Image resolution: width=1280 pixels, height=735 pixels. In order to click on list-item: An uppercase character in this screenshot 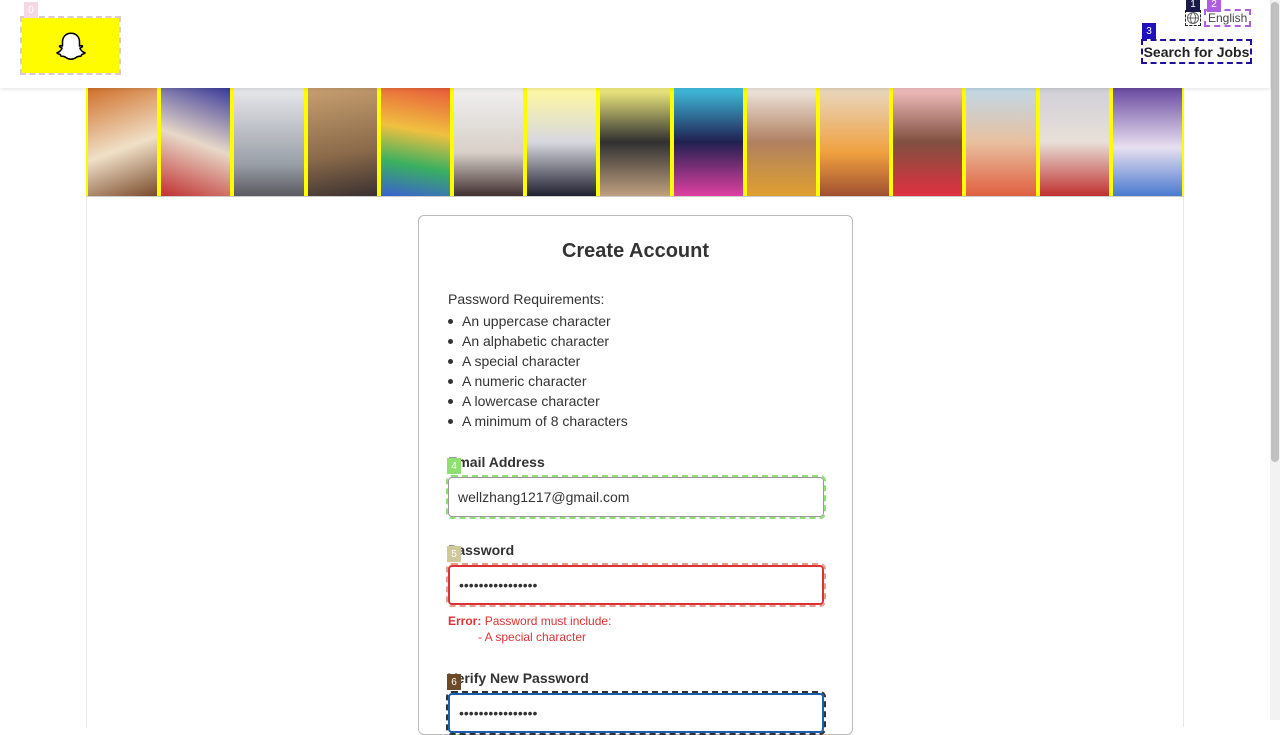, I will do `click(538, 321)`.